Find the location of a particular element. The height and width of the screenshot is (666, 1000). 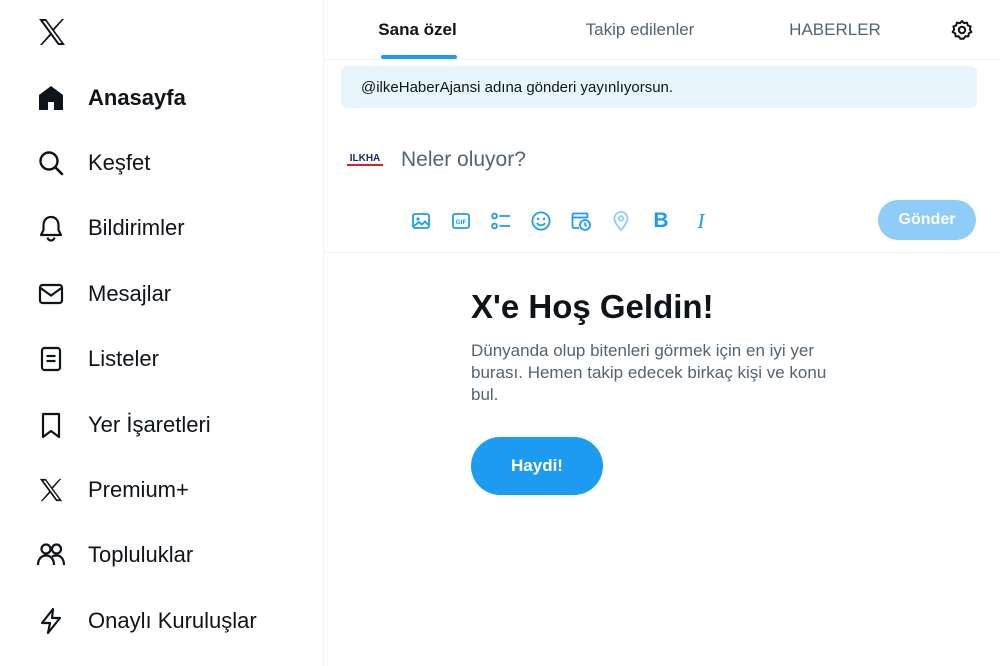

list-icon is located at coordinates (51, 359).